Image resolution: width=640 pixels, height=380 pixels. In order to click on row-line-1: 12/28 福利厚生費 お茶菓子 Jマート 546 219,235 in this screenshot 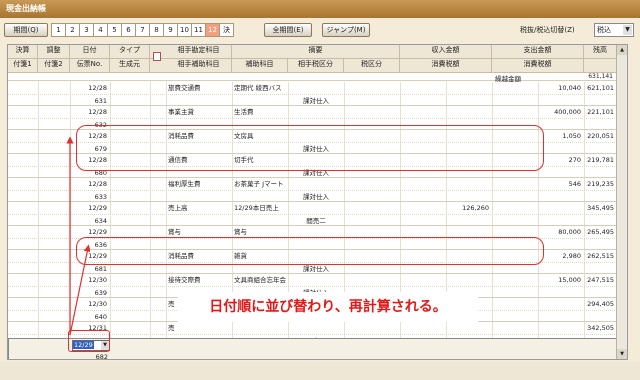, I will do `click(312, 184)`.